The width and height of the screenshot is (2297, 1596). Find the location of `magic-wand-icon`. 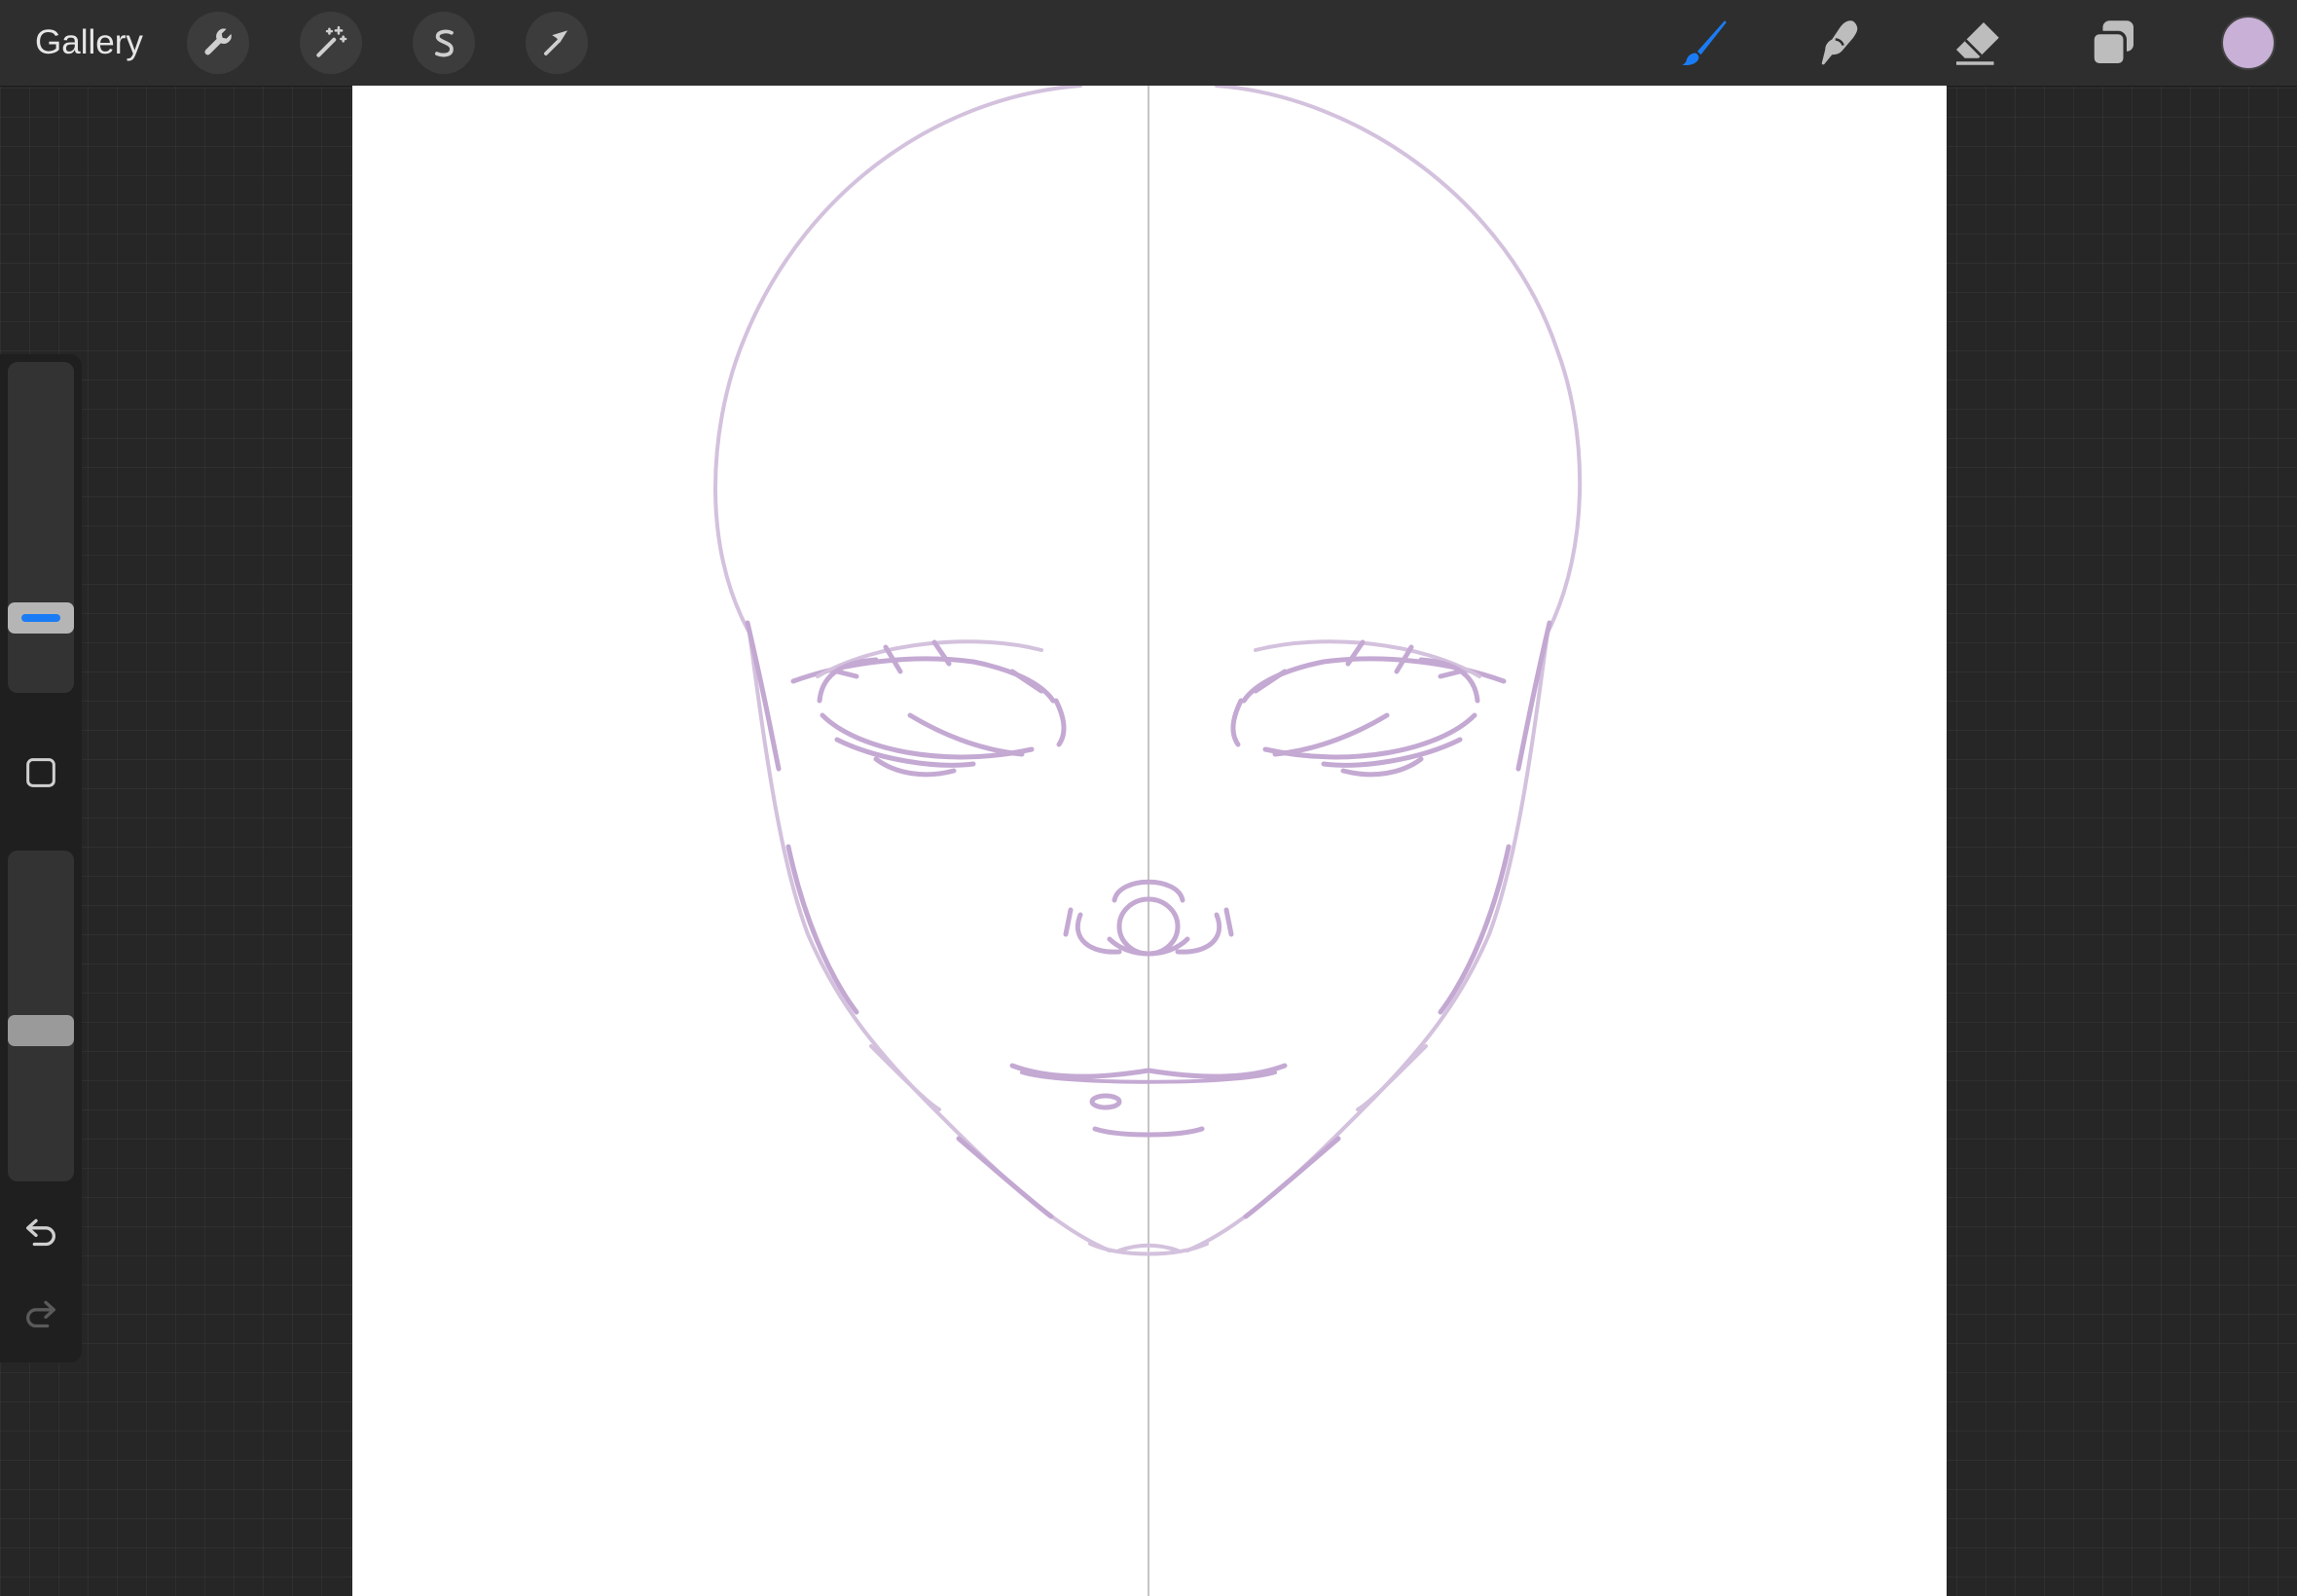

magic-wand-icon is located at coordinates (331, 41).